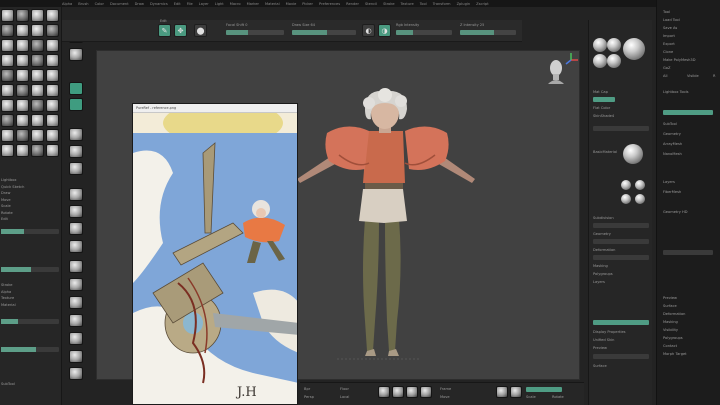  Describe the element at coordinates (235, 4) in the screenshot. I see `menu-item: Macro` at that location.